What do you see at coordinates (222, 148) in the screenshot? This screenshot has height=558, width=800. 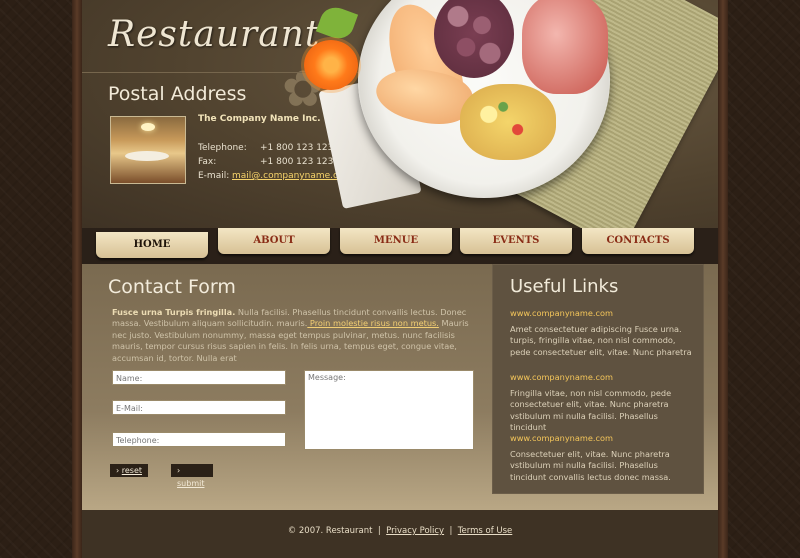 I see `telephone-label: Telephone:` at bounding box center [222, 148].